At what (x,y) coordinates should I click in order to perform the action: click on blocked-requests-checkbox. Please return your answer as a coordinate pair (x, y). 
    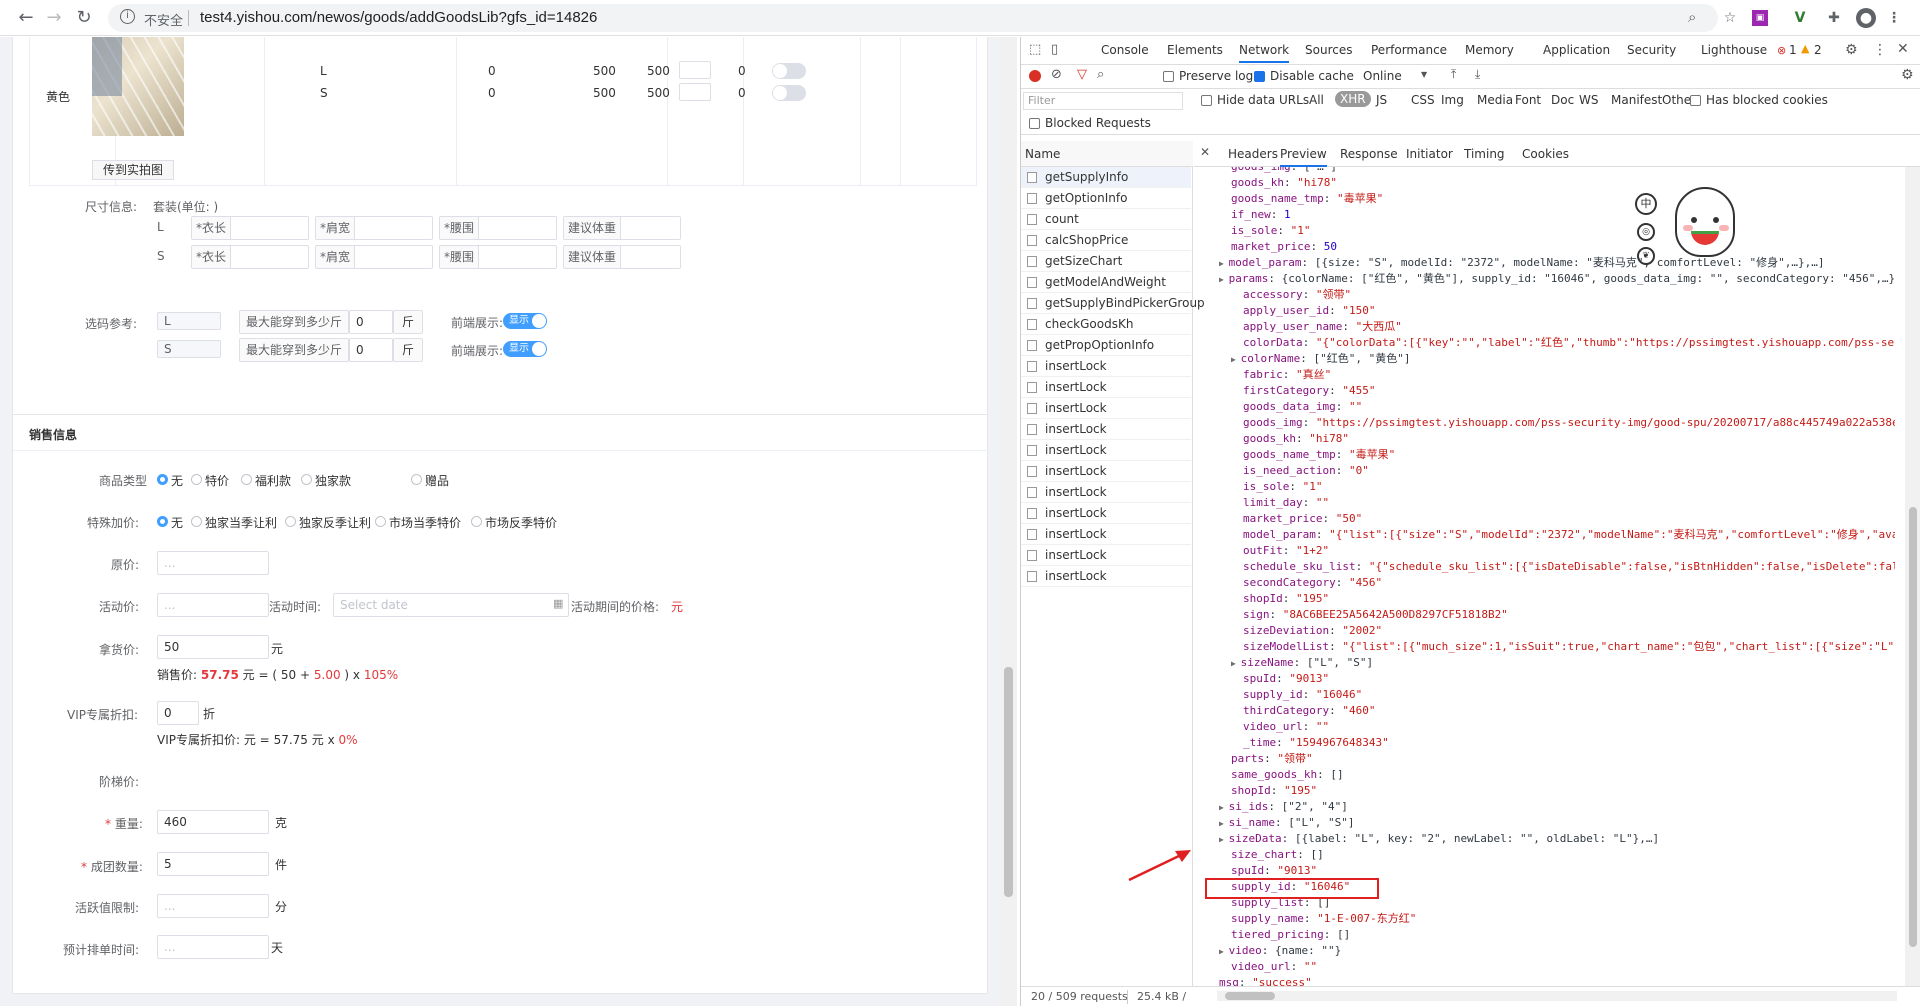
    Looking at the image, I should click on (1034, 123).